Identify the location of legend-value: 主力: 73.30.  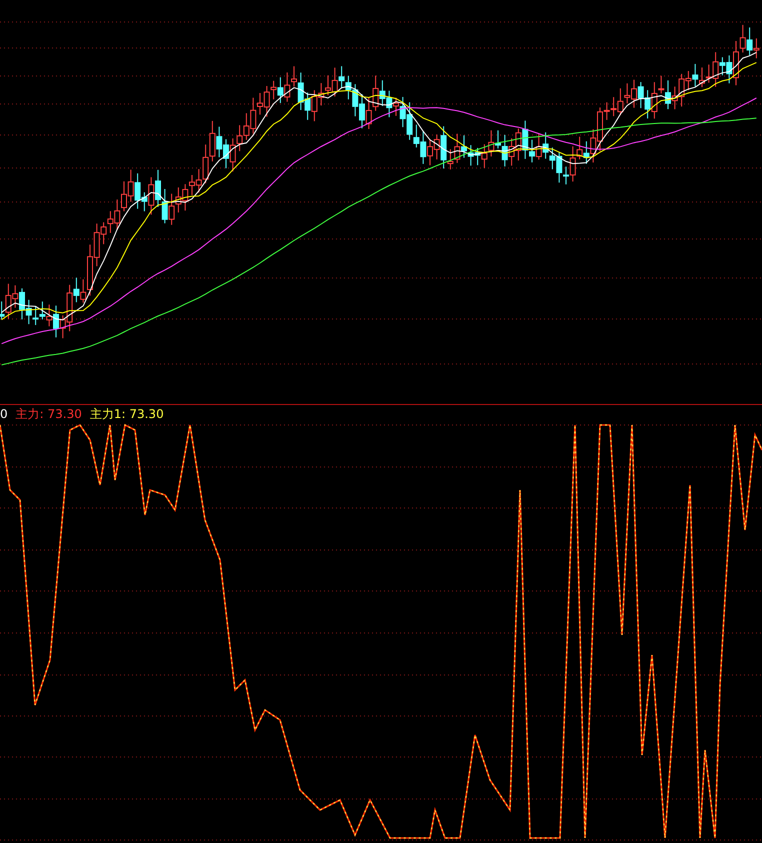
(49, 414).